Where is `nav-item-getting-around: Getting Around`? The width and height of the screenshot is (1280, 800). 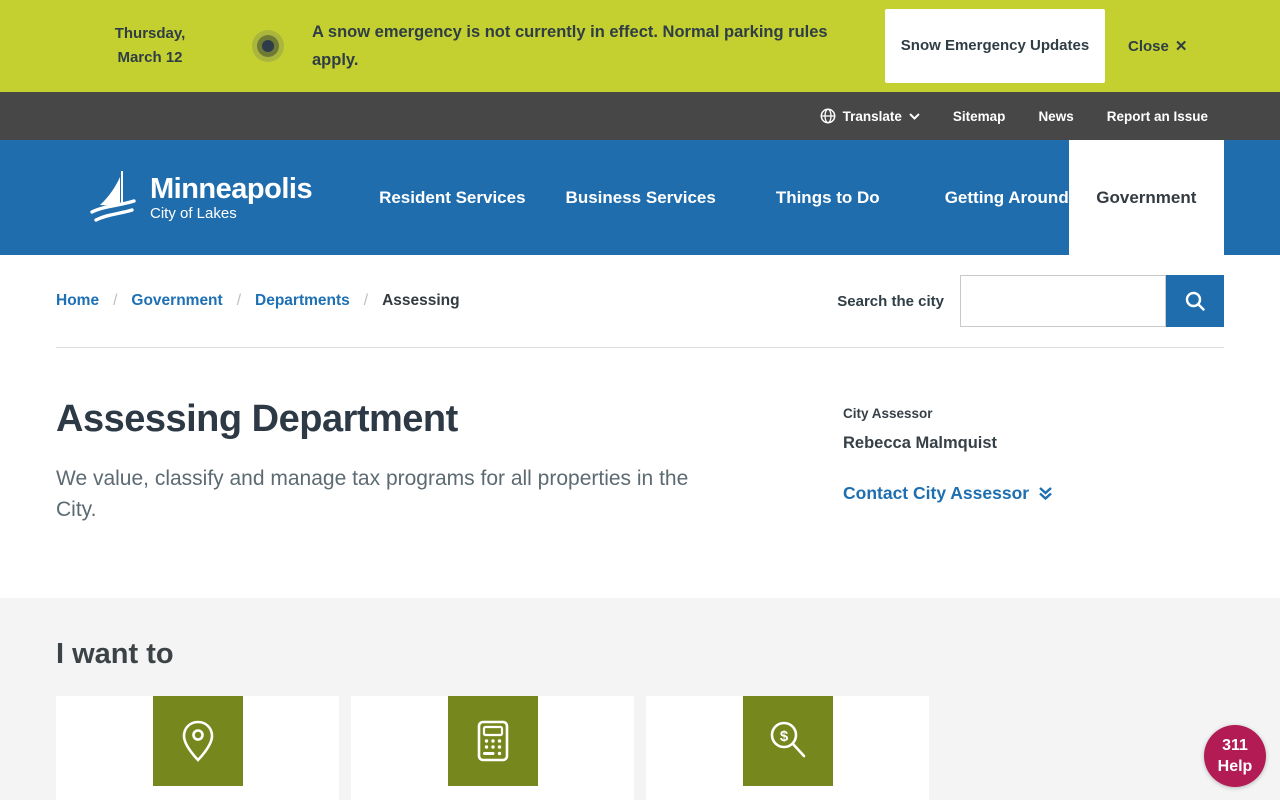 nav-item-getting-around: Getting Around is located at coordinates (1007, 198).